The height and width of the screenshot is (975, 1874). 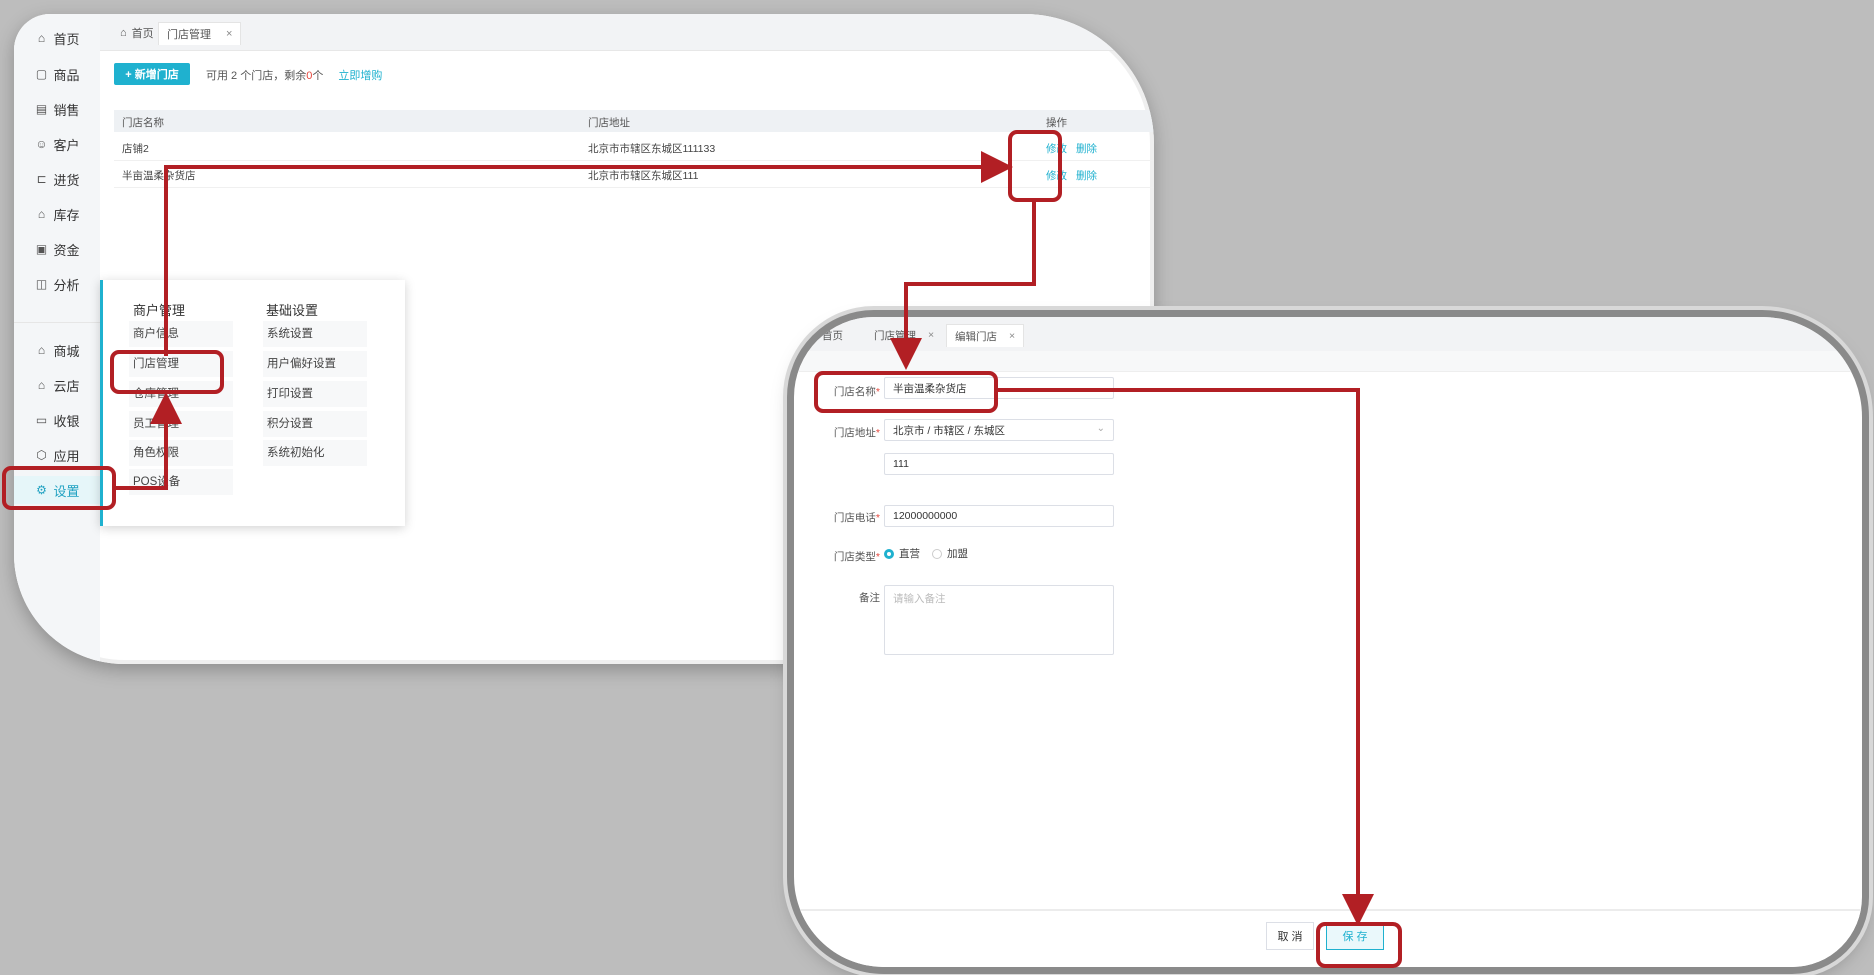 What do you see at coordinates (634, 174) in the screenshot?
I see `table-row: 半亩温柔杂货店 北京市市辖区东城区111 修改 删除` at bounding box center [634, 174].